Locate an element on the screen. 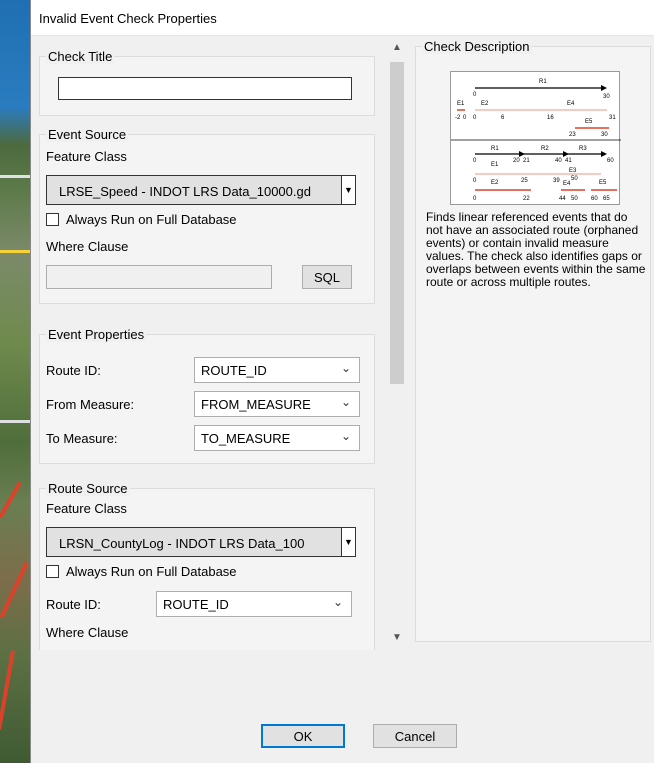 The image size is (654, 763). diagram-tick: 41 is located at coordinates (568, 161).